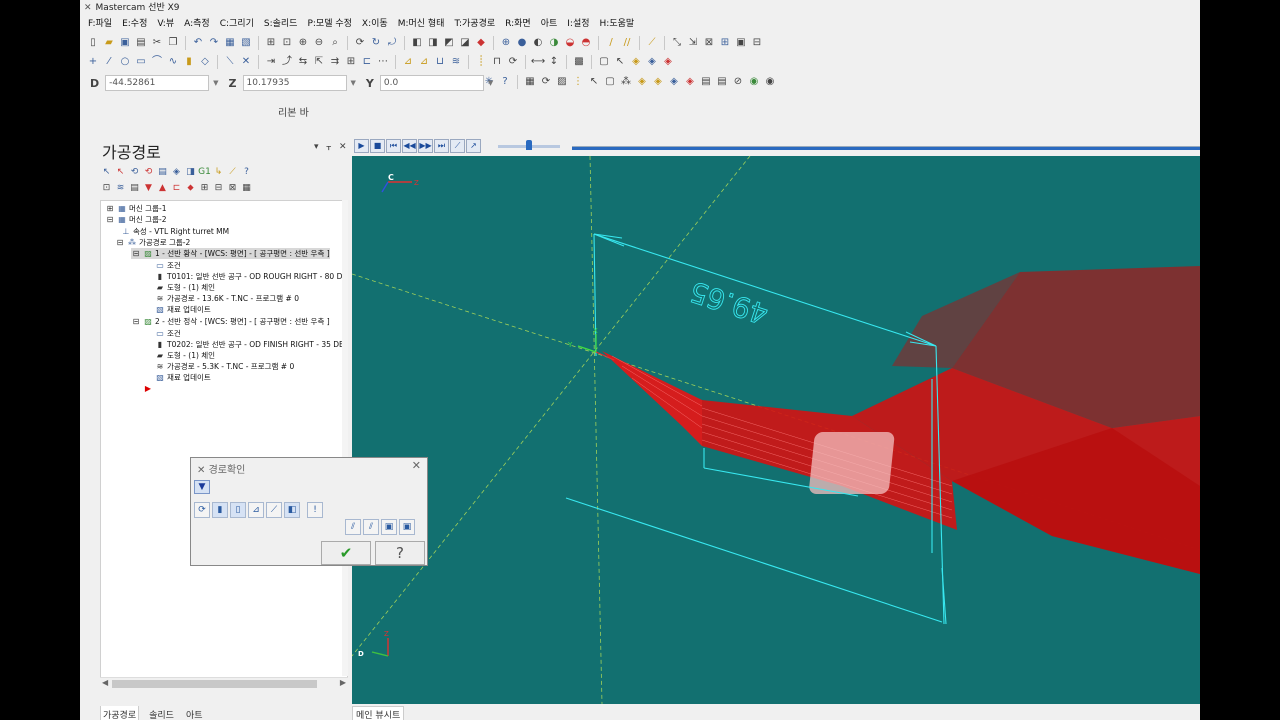 This screenshot has height=720, width=1280. What do you see at coordinates (594, 82) in the screenshot?
I see `pointer-icon: ↖` at bounding box center [594, 82].